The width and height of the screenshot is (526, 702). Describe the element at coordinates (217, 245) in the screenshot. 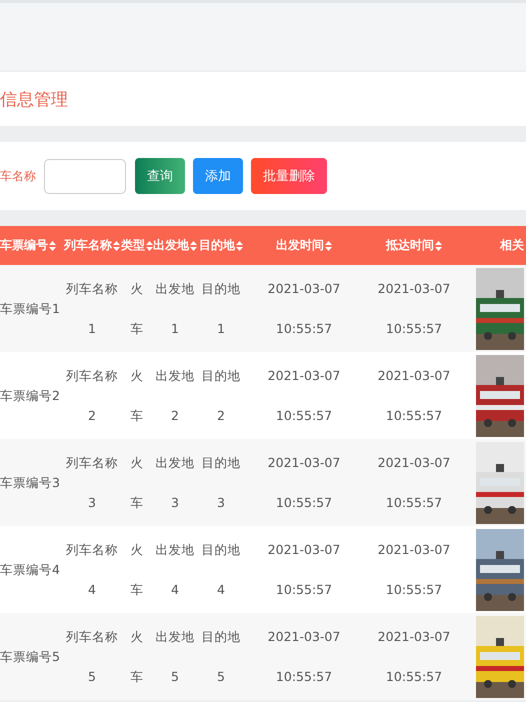

I see `column-header: 目的地` at that location.